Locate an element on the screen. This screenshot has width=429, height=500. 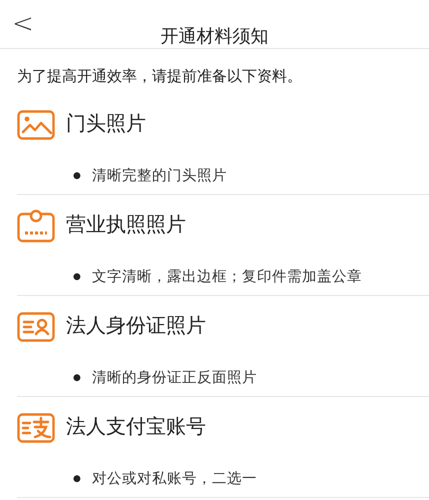
back-button: < is located at coordinates (17, 24).